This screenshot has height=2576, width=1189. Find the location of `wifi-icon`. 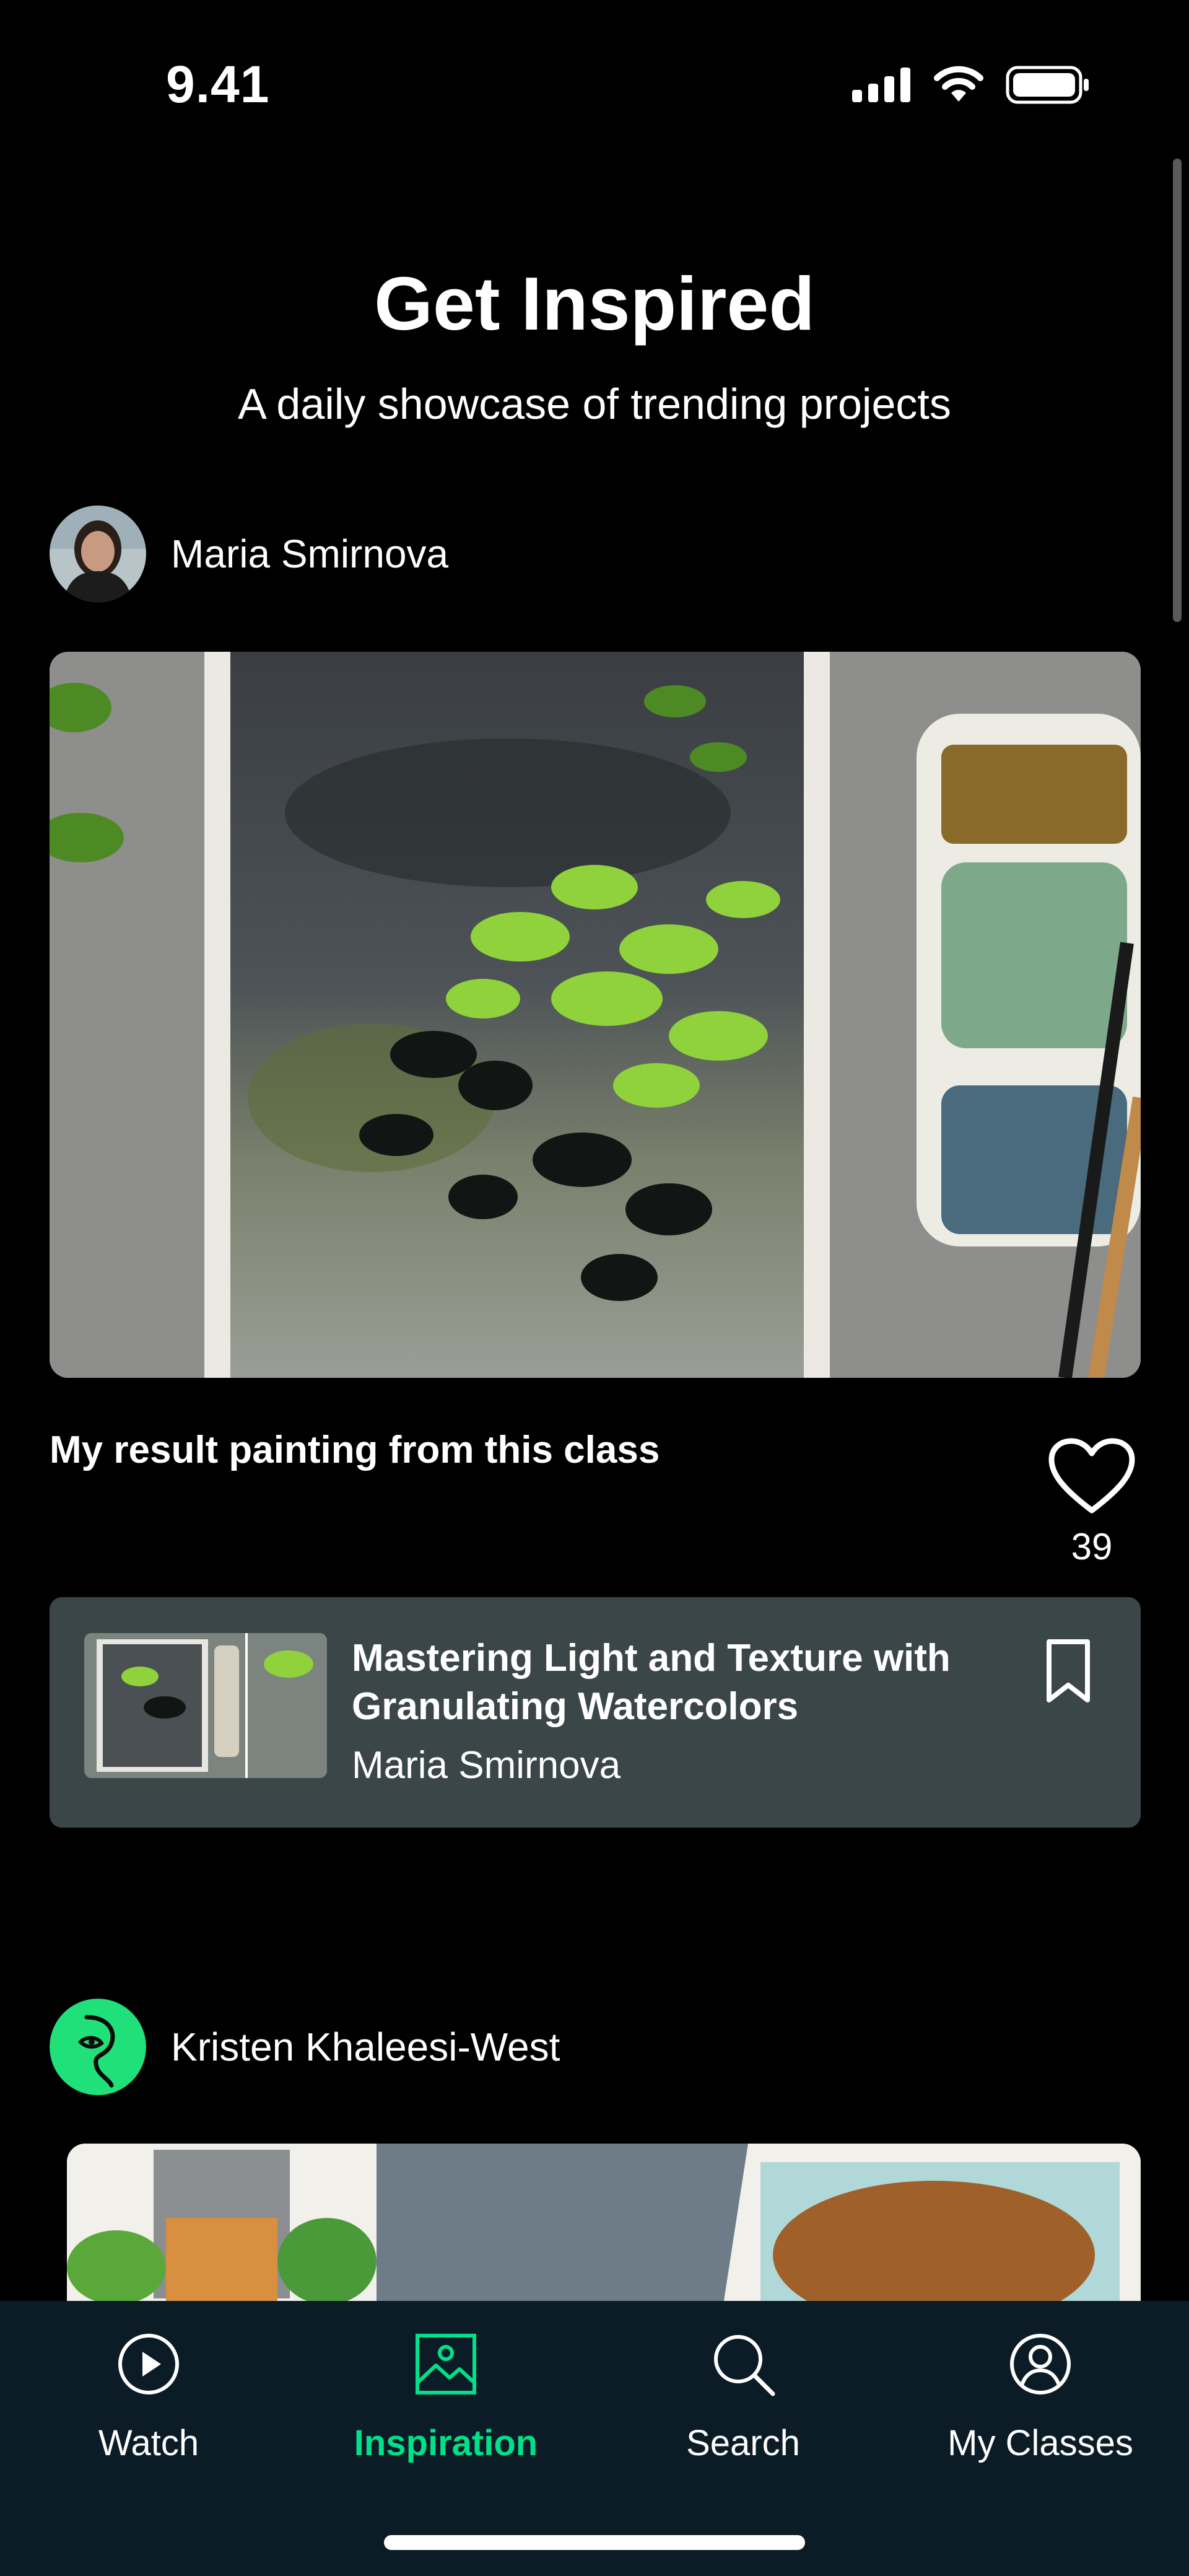

wifi-icon is located at coordinates (958, 84).